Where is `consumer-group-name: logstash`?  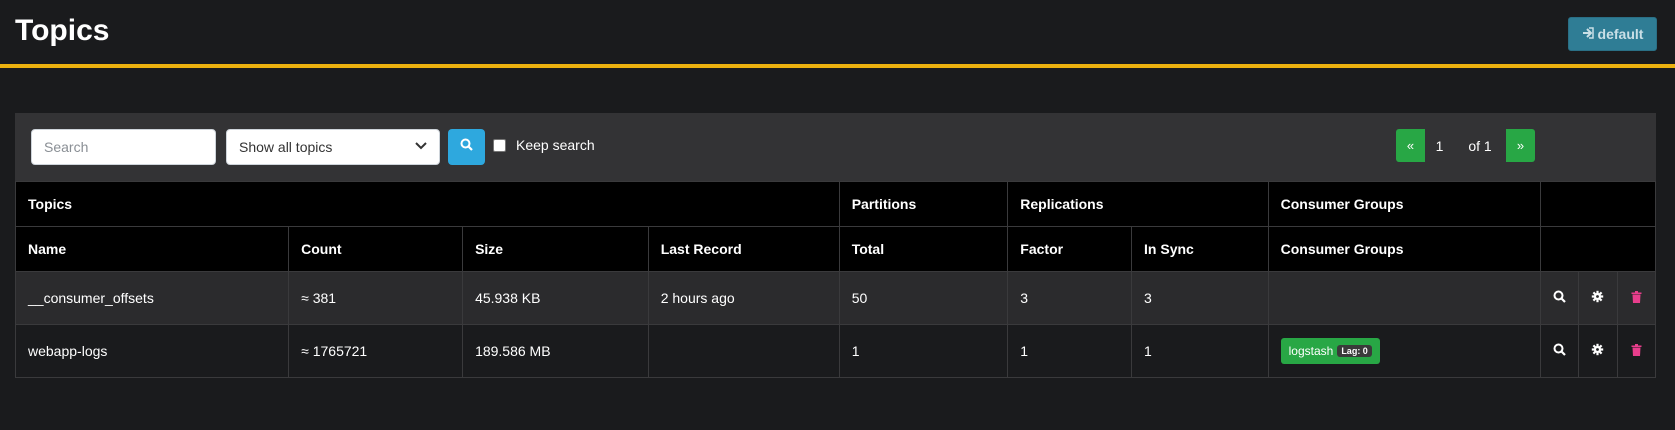
consumer-group-name: logstash is located at coordinates (1311, 351).